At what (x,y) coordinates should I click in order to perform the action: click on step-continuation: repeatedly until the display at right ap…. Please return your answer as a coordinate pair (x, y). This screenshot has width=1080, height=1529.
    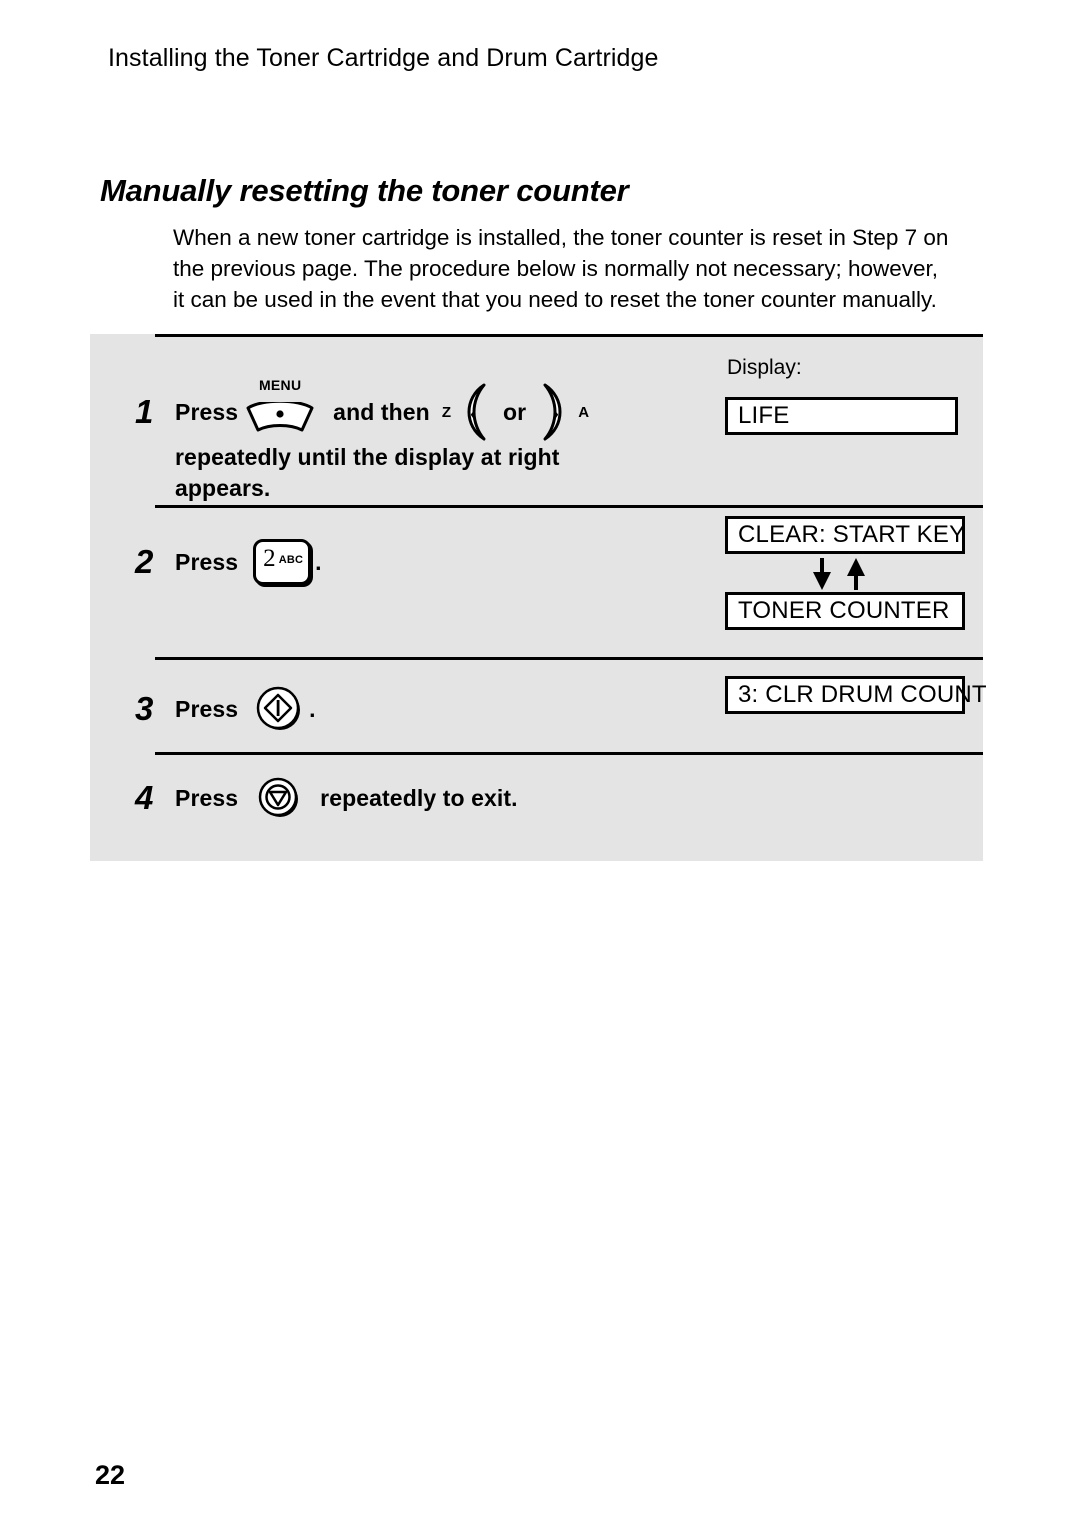
    Looking at the image, I should click on (445, 473).